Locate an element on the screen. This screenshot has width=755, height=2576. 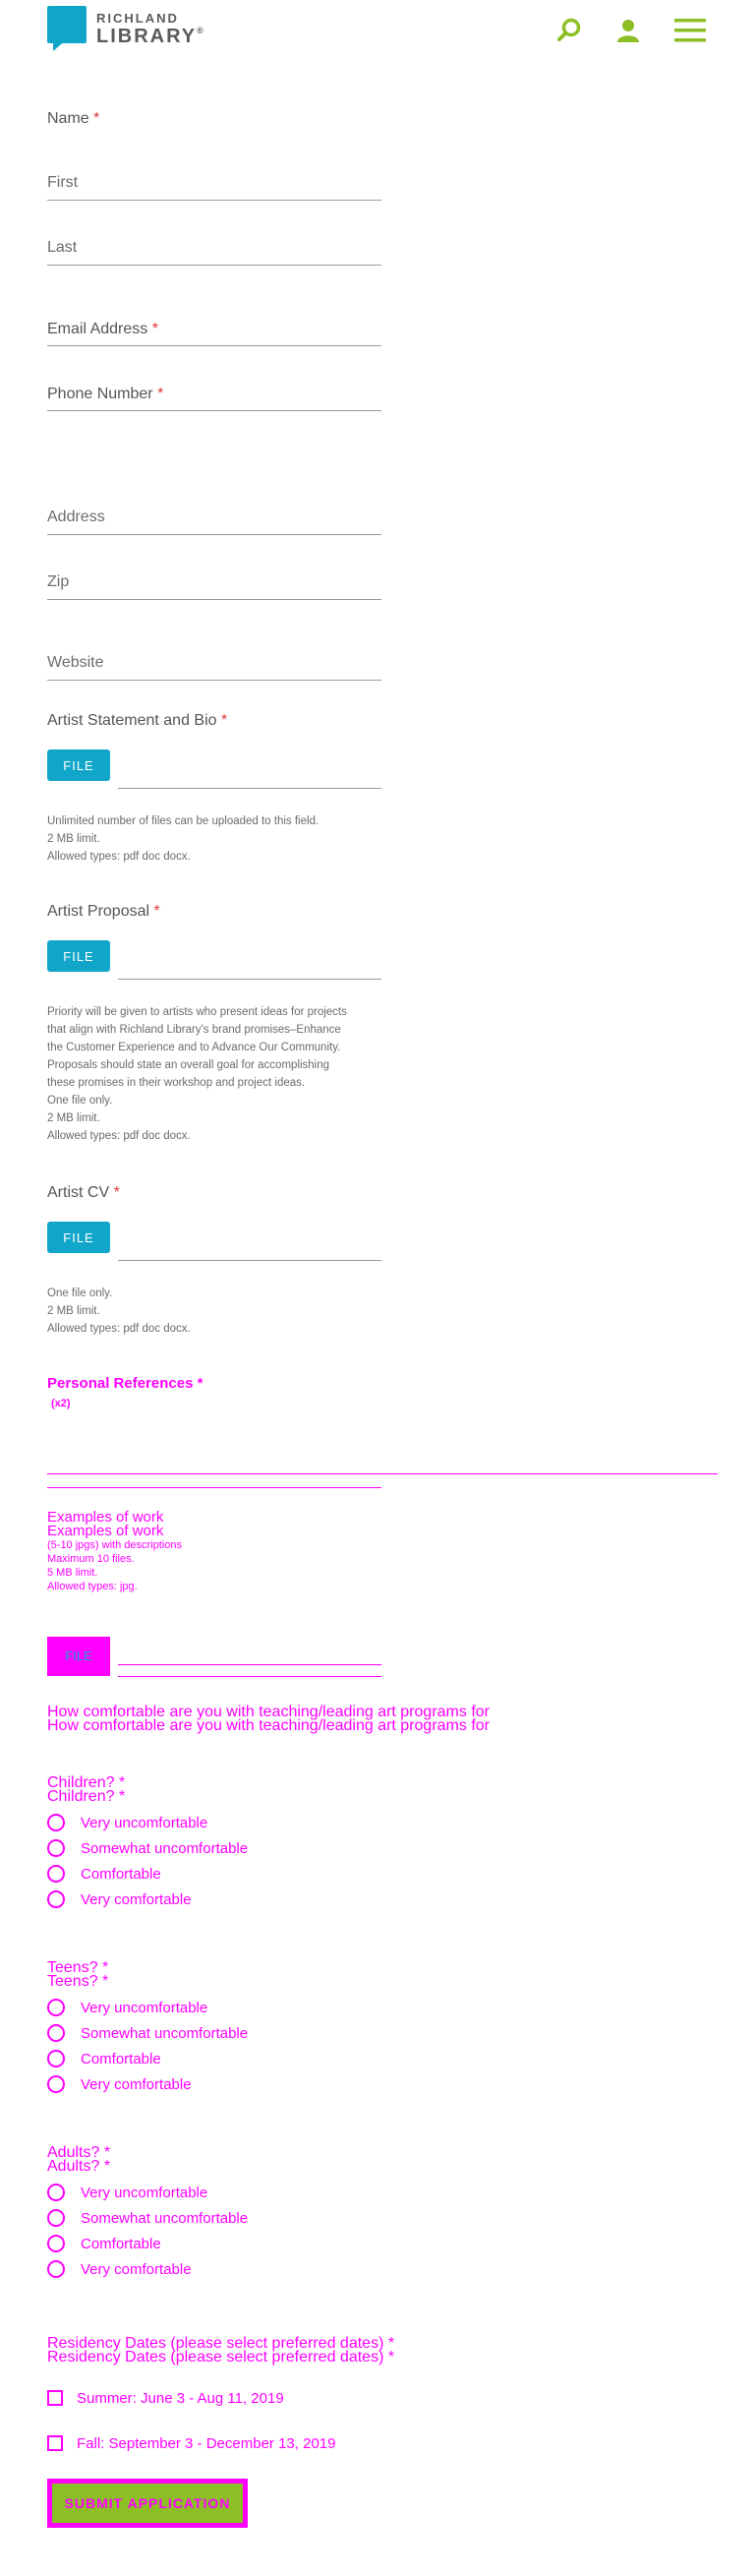
adults-option-very-uncomfortable: Very uncomfortable is located at coordinates (127, 2193).